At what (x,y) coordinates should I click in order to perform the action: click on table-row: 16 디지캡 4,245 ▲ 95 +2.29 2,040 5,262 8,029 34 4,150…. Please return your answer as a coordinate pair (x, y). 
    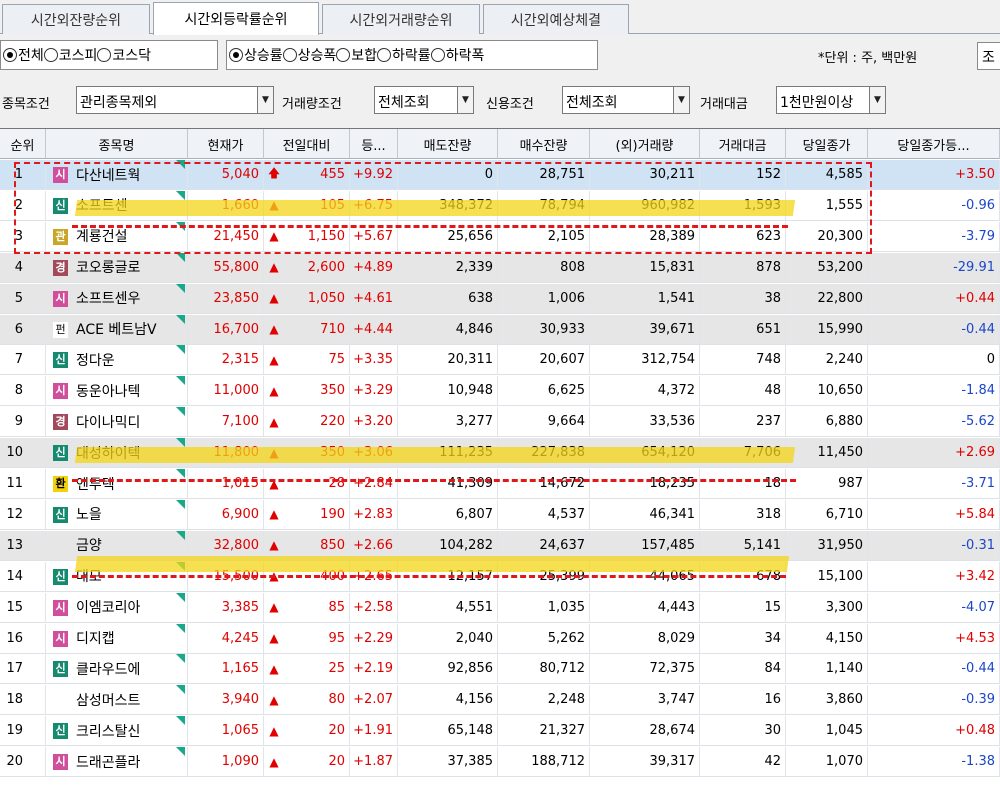
    Looking at the image, I should click on (500, 638).